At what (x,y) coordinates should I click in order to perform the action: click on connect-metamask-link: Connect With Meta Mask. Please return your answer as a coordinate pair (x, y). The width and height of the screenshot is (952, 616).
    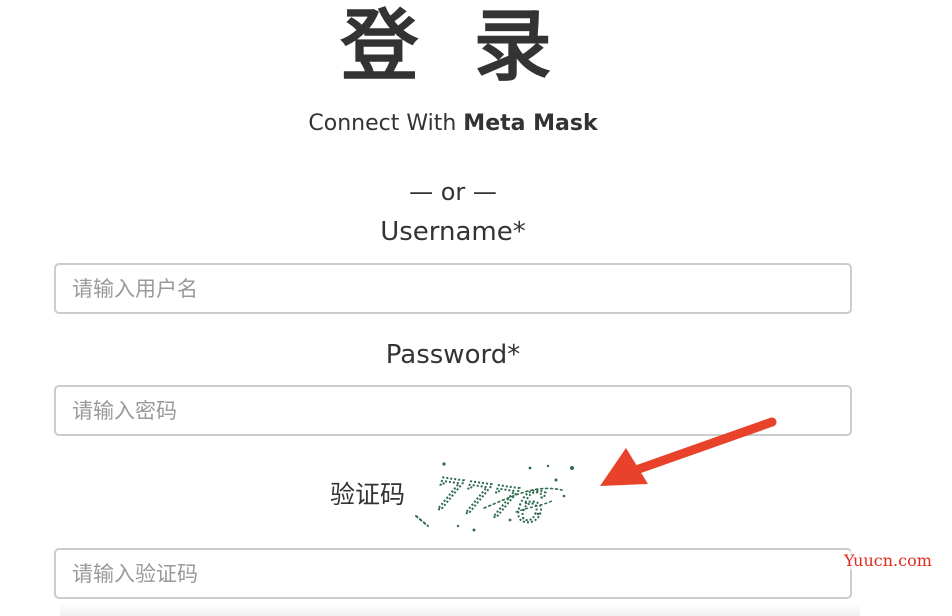
    Looking at the image, I should click on (453, 124).